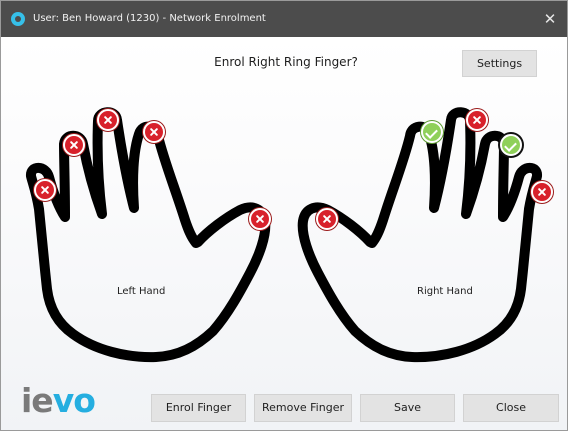 Image resolution: width=568 pixels, height=431 pixels. Describe the element at coordinates (445, 291) in the screenshot. I see `right-hand-label: Right Hand` at that location.